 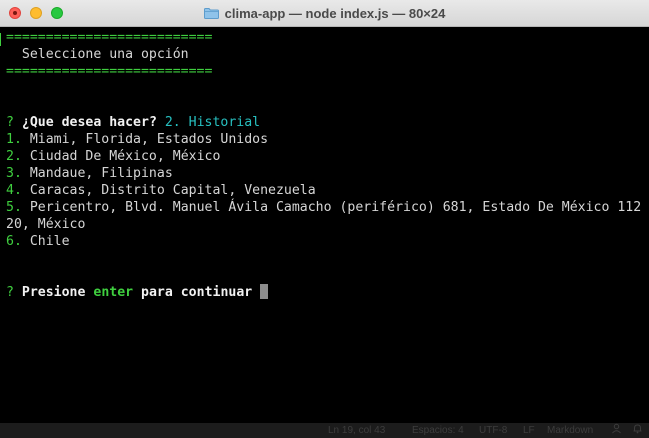 I want to click on history-number: 6., so click(x=14, y=241).